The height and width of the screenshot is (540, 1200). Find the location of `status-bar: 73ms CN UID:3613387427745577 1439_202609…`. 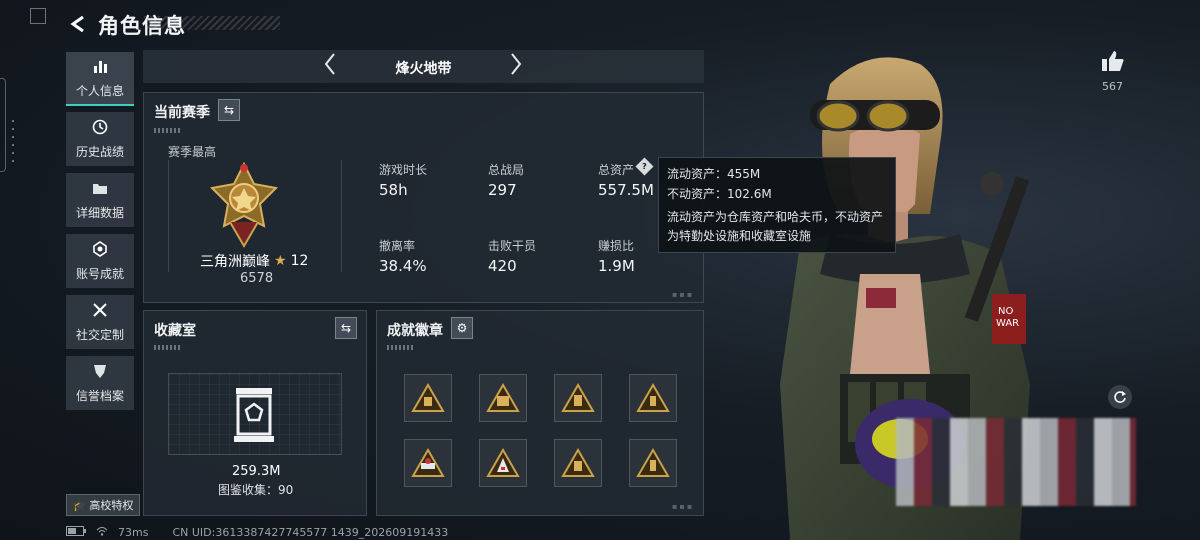

status-bar: 73ms CN UID:3613387427745577 1439_202609… is located at coordinates (257, 532).